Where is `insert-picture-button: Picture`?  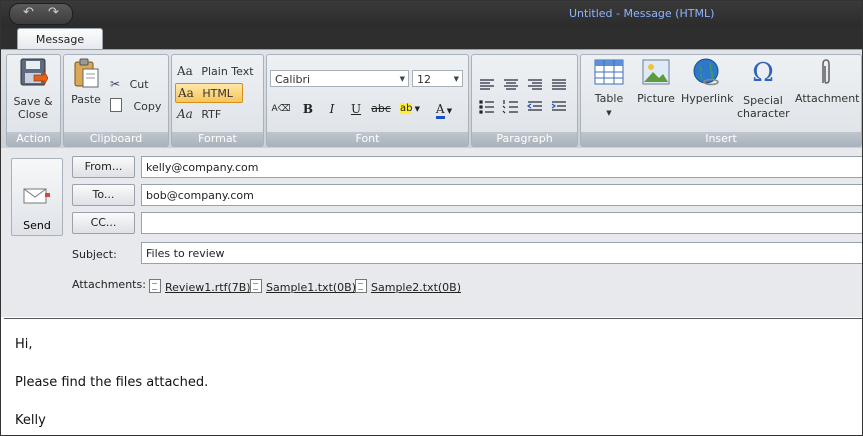
insert-picture-button: Picture is located at coordinates (656, 81).